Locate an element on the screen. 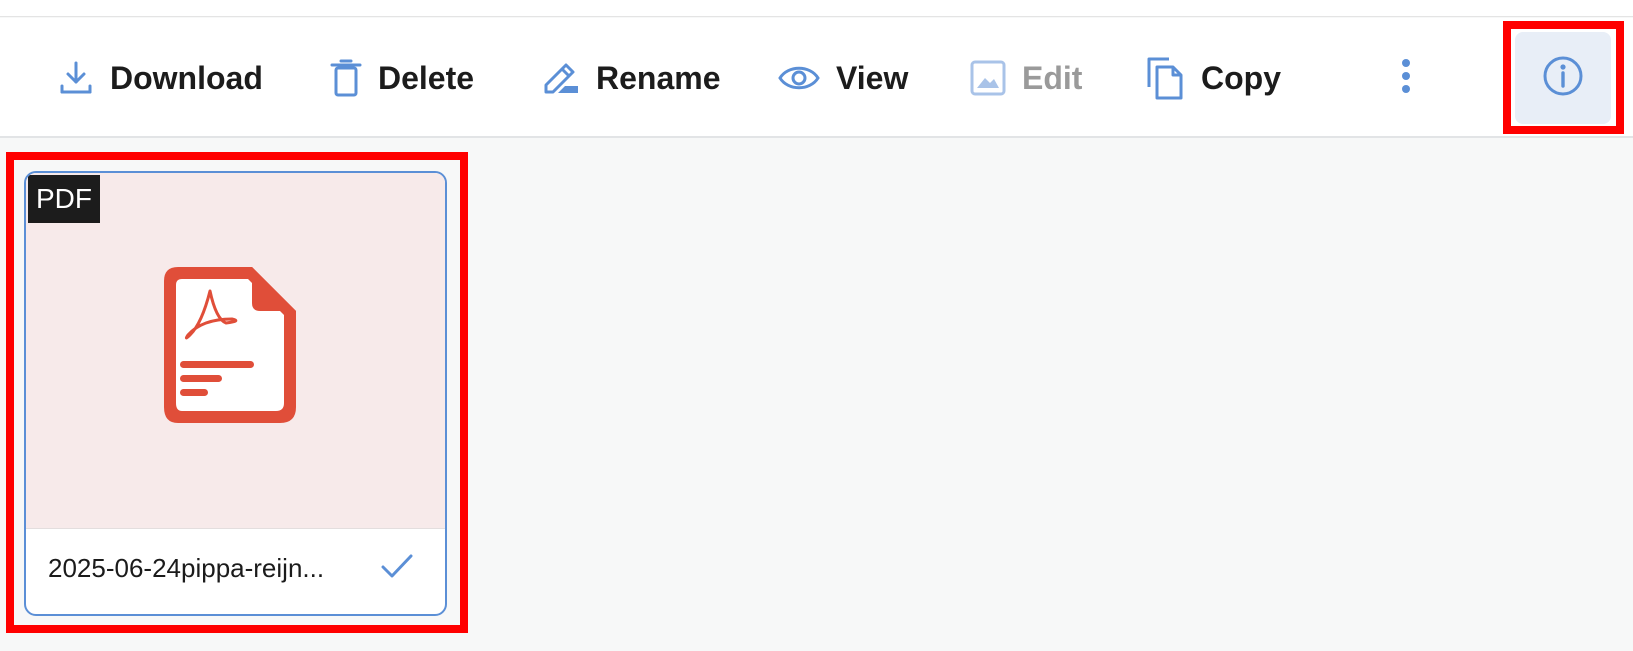 The width and height of the screenshot is (1633, 651). copy-button: Copy is located at coordinates (1213, 78).